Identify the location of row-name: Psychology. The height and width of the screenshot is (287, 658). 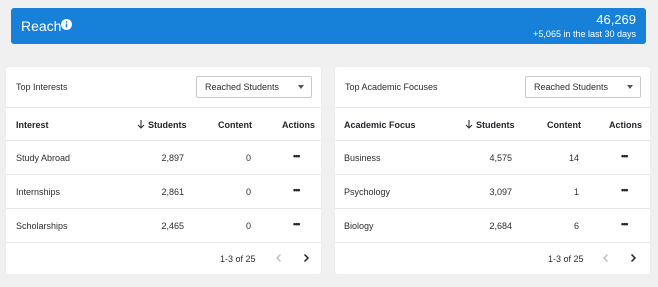
(367, 192).